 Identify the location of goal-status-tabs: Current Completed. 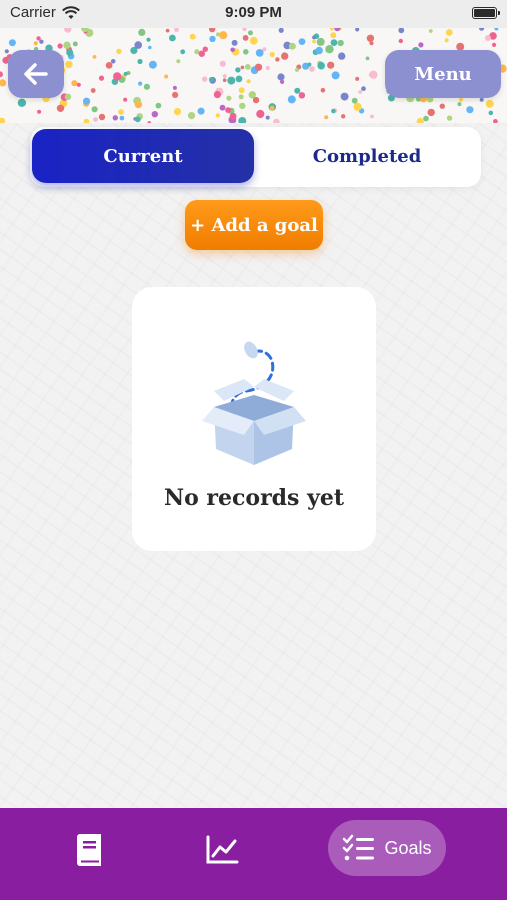
(255, 157).